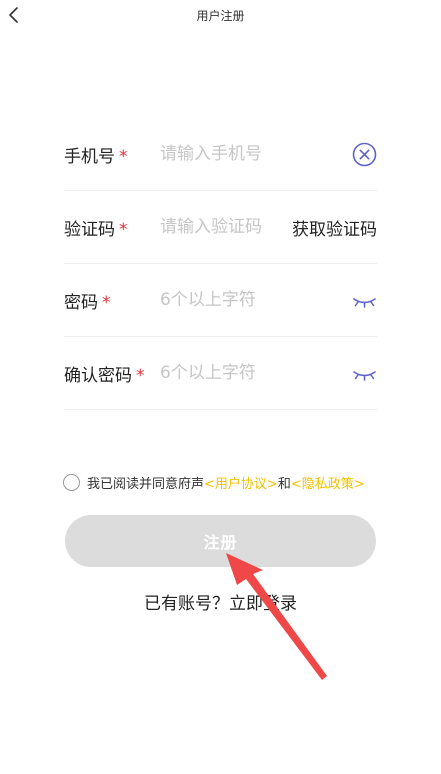 The width and height of the screenshot is (441, 774). Describe the element at coordinates (96, 230) in the screenshot. I see `code-label: 验证码 *` at that location.